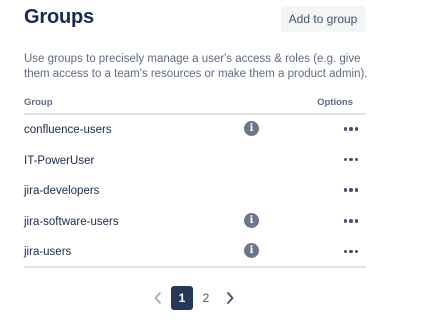 Image resolution: width=437 pixels, height=326 pixels. What do you see at coordinates (195, 222) in the screenshot?
I see `table-row: jira-software-users i` at bounding box center [195, 222].